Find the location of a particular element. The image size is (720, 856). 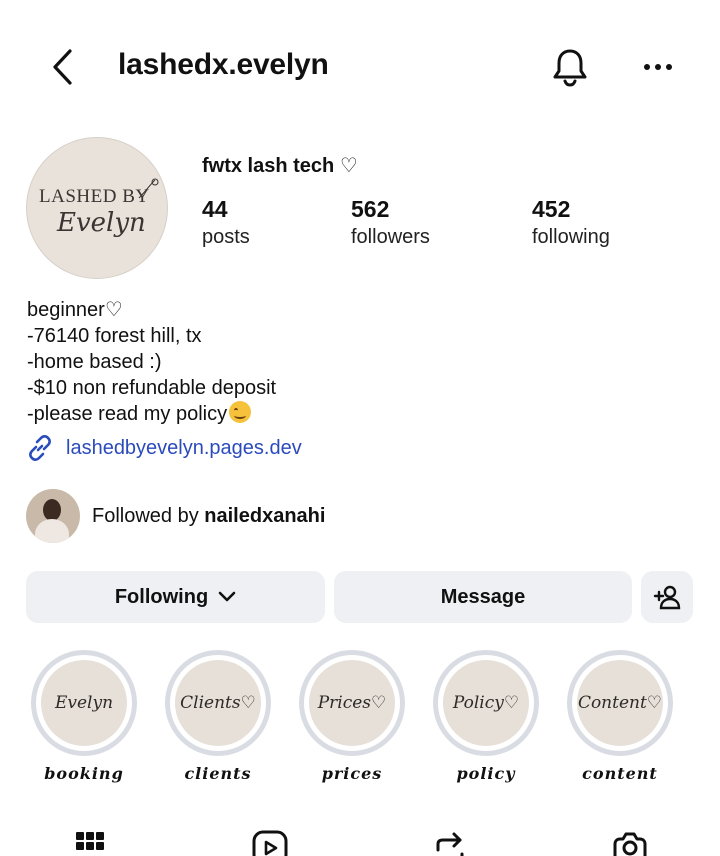

highlight-label: clients is located at coordinates (218, 773).